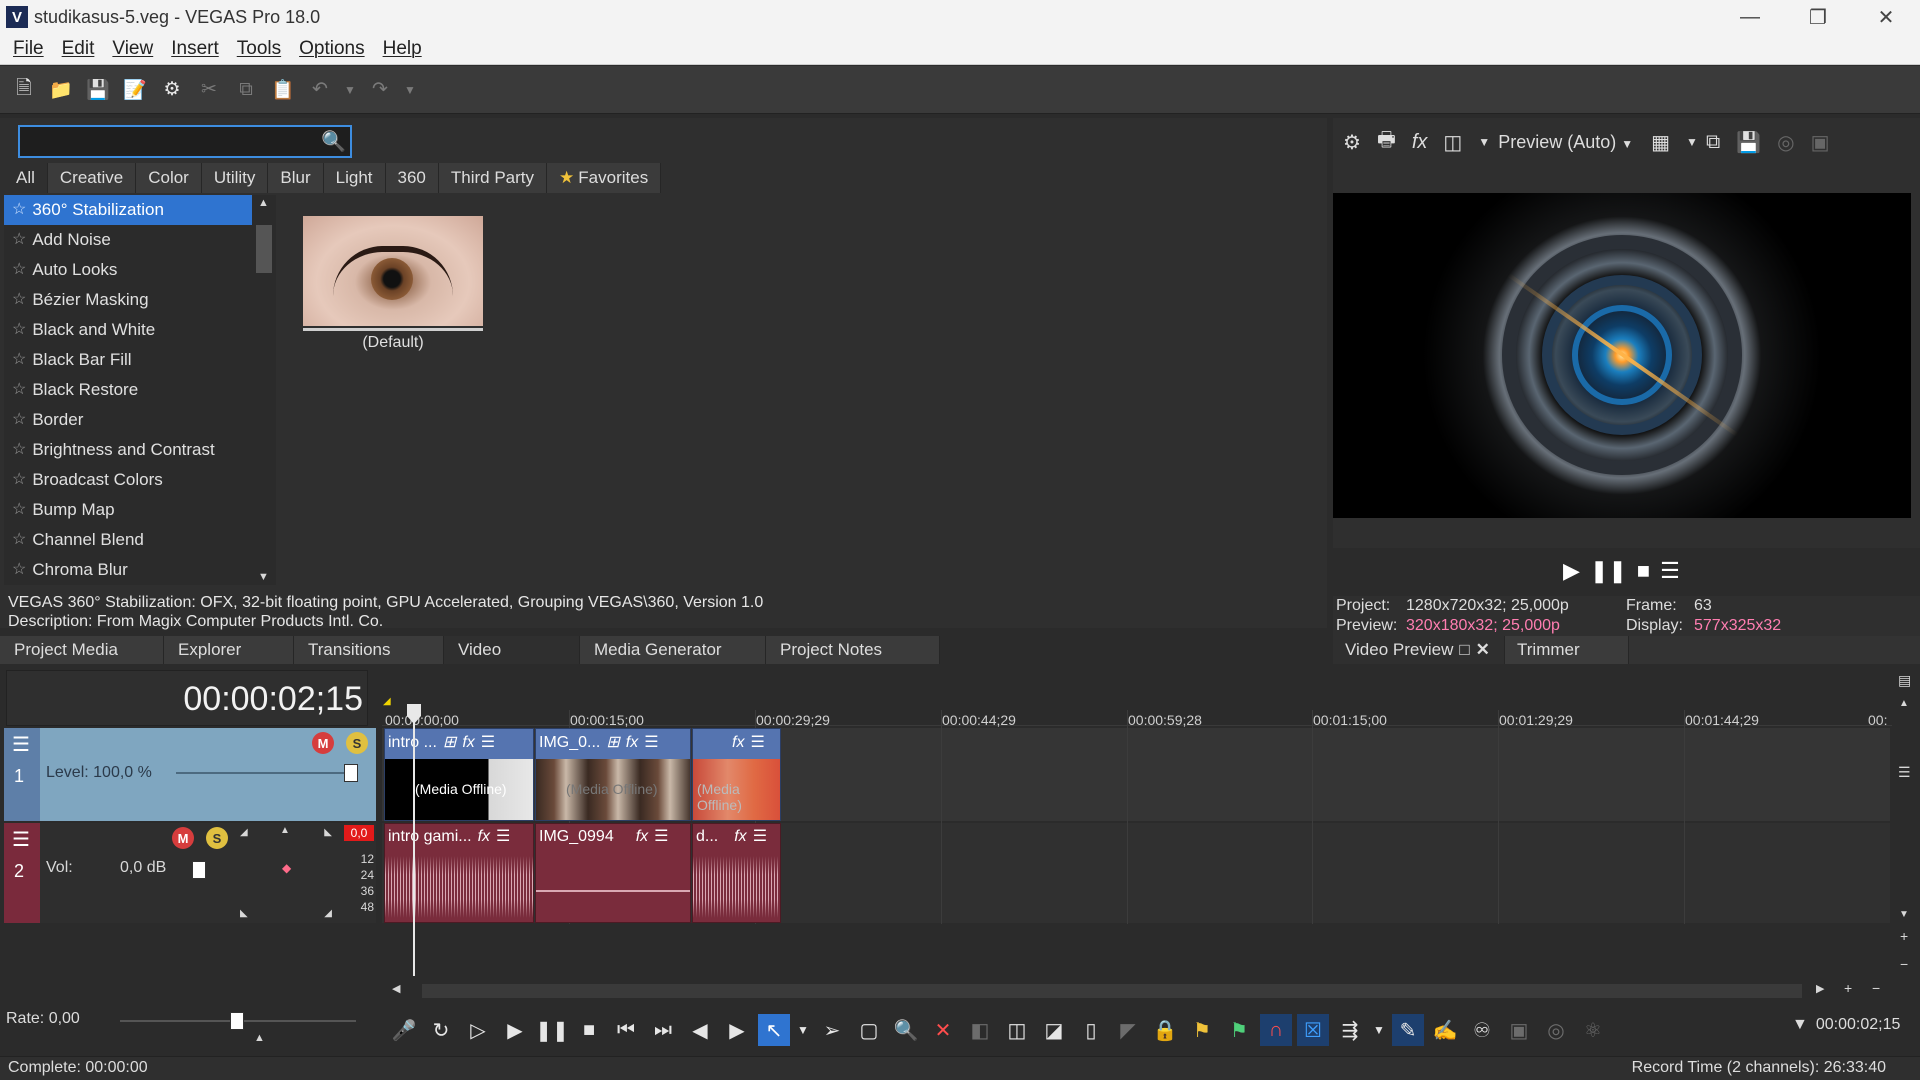  What do you see at coordinates (199, 870) in the screenshot?
I see `volume-slider-thumb` at bounding box center [199, 870].